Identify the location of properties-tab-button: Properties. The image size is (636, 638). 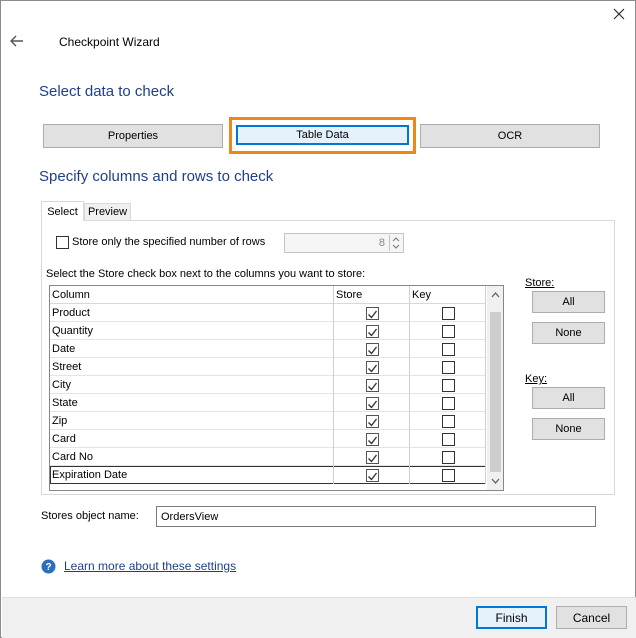
(133, 136).